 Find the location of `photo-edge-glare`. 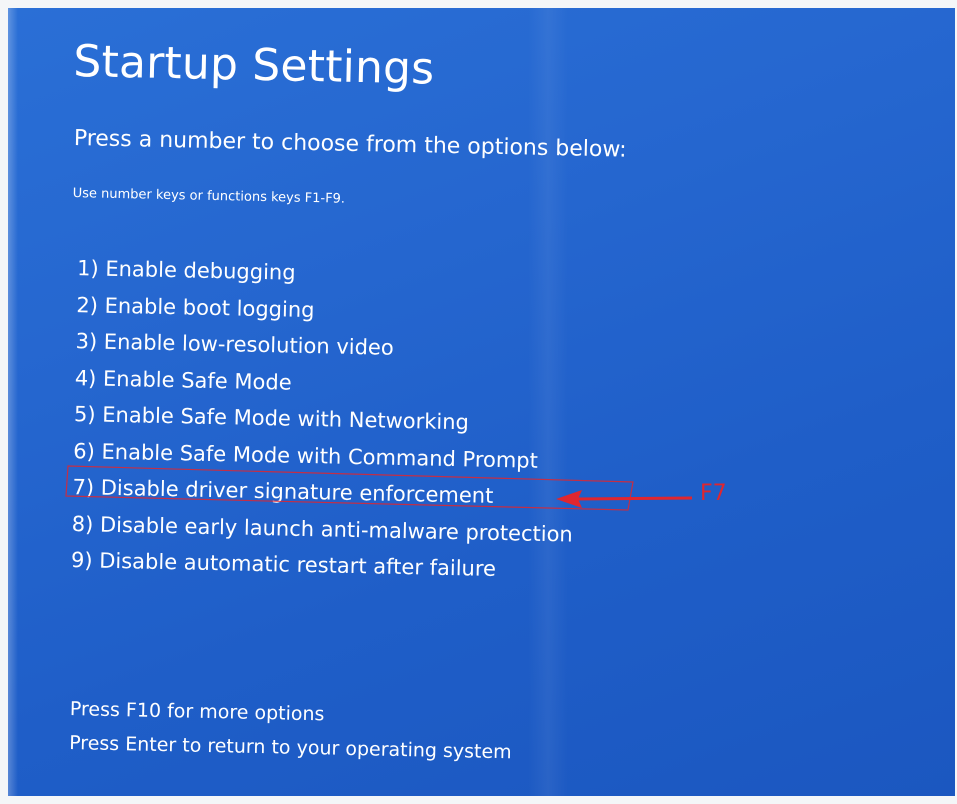

photo-edge-glare is located at coordinates (13, 402).